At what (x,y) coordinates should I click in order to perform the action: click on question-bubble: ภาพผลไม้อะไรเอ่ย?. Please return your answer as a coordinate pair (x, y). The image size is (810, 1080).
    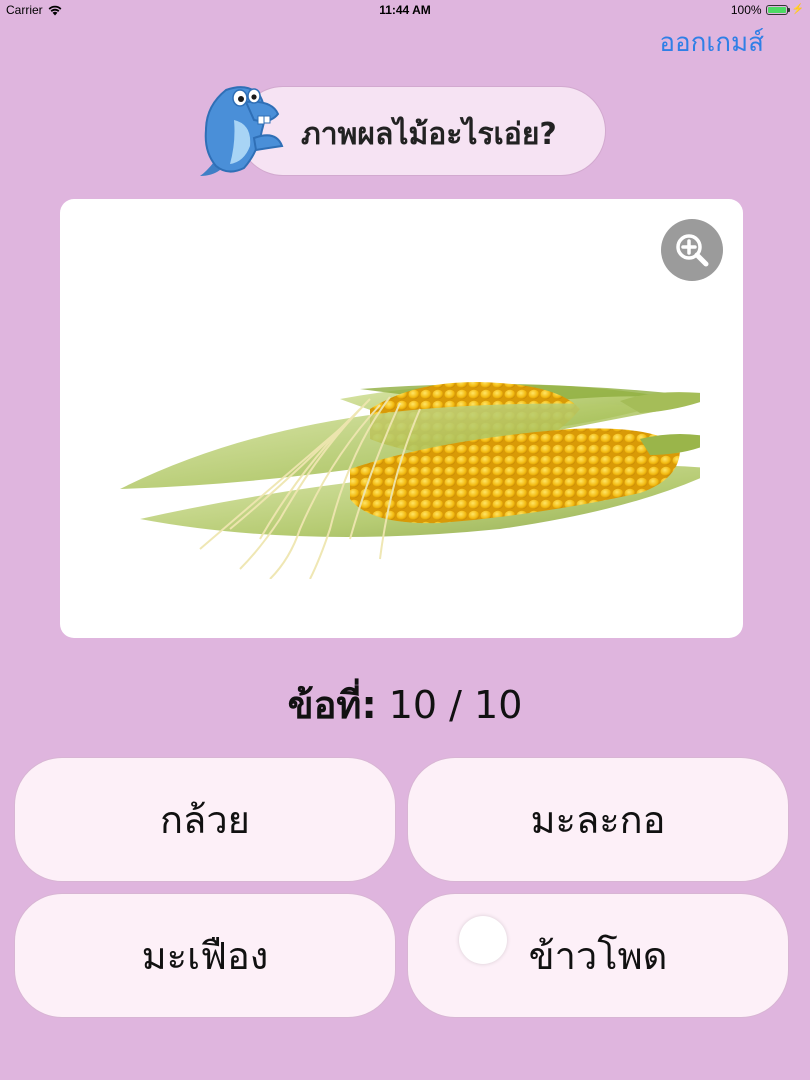
    Looking at the image, I should click on (422, 131).